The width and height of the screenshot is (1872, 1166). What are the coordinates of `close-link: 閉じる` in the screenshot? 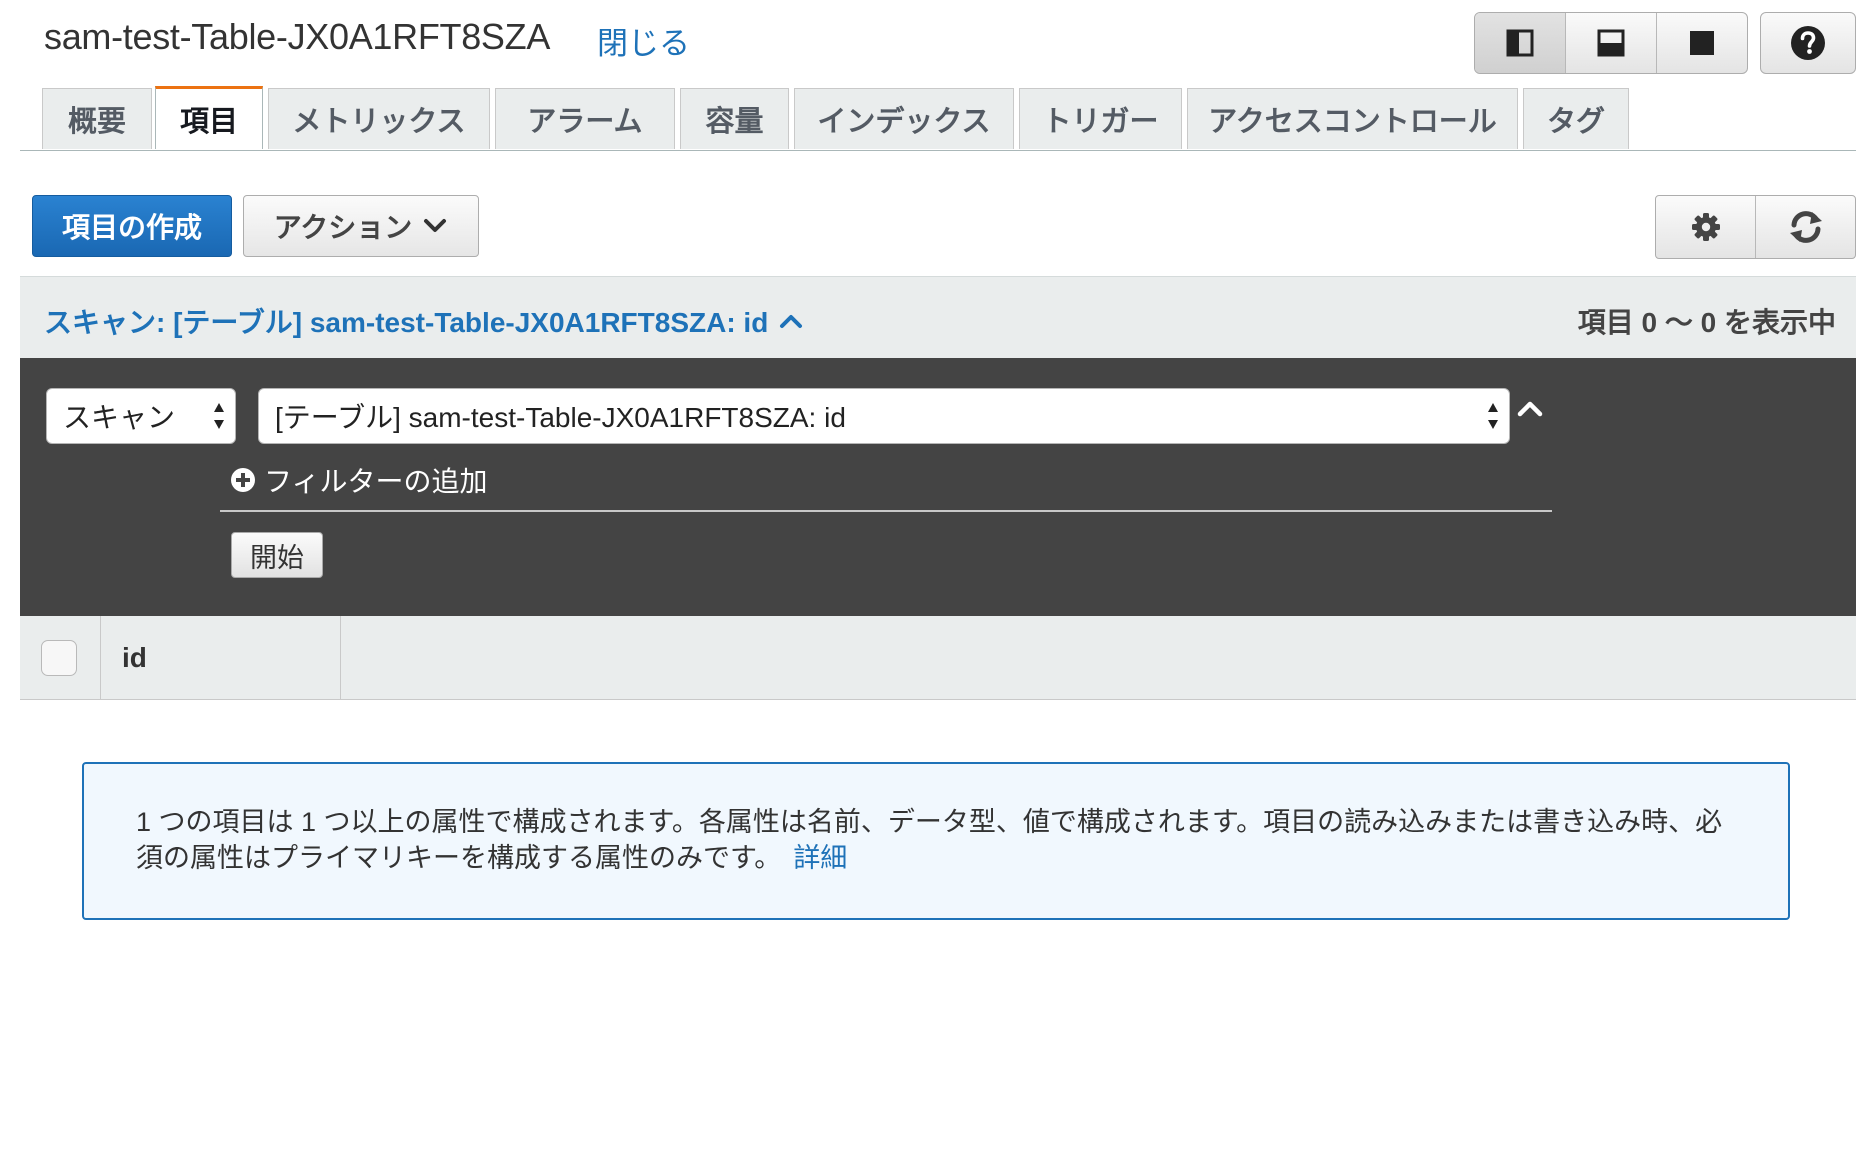 It's located at (643, 40).